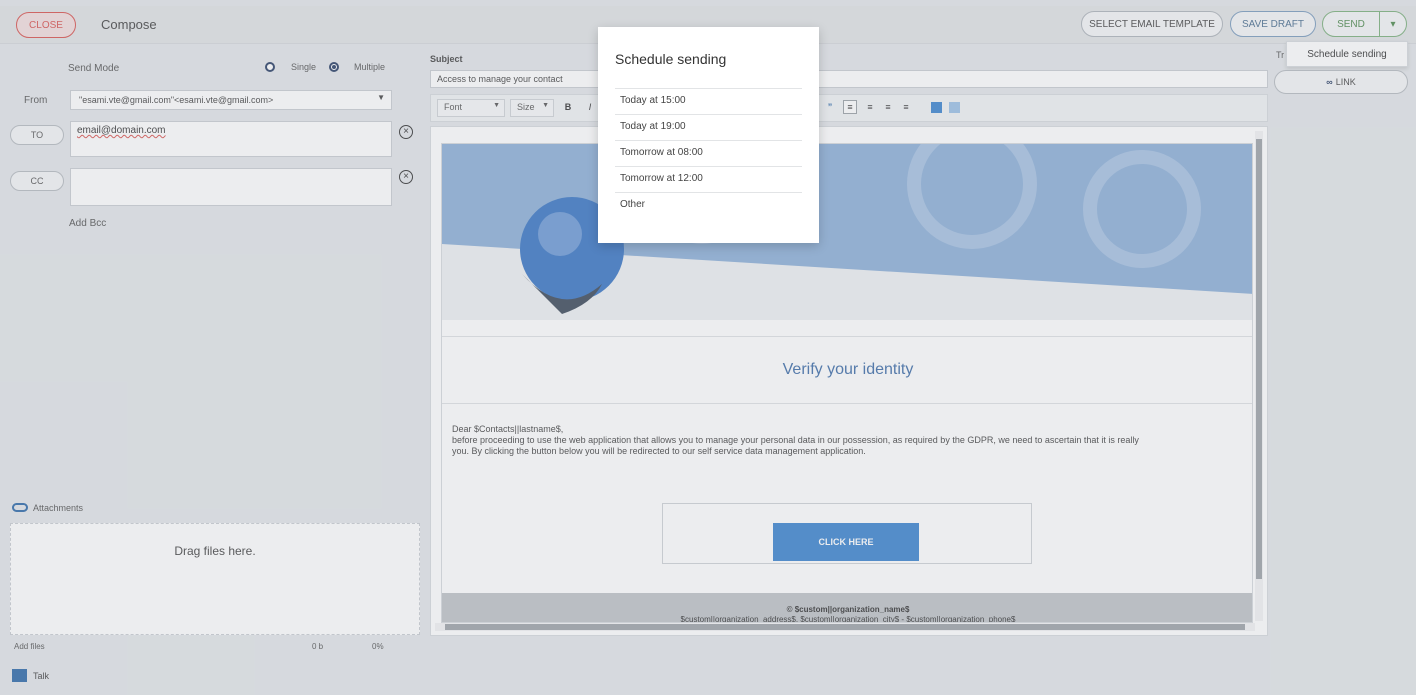 Image resolution: width=1416 pixels, height=695 pixels. Describe the element at coordinates (847, 229) in the screenshot. I see `banner-graphic` at that location.